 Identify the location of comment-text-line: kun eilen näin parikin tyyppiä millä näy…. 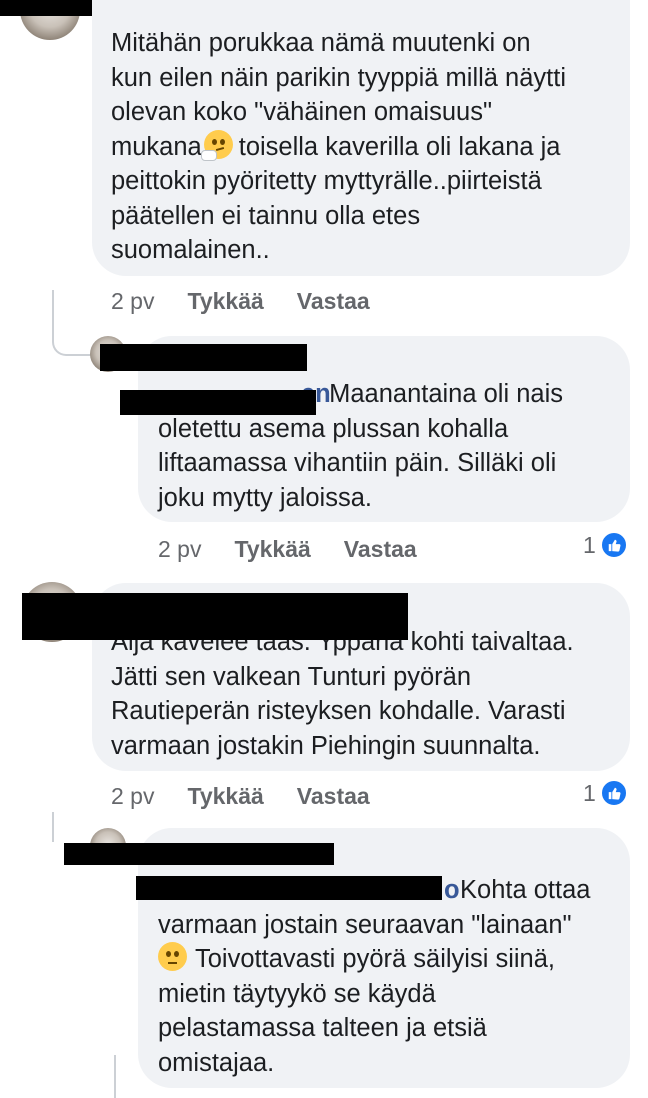
(338, 77).